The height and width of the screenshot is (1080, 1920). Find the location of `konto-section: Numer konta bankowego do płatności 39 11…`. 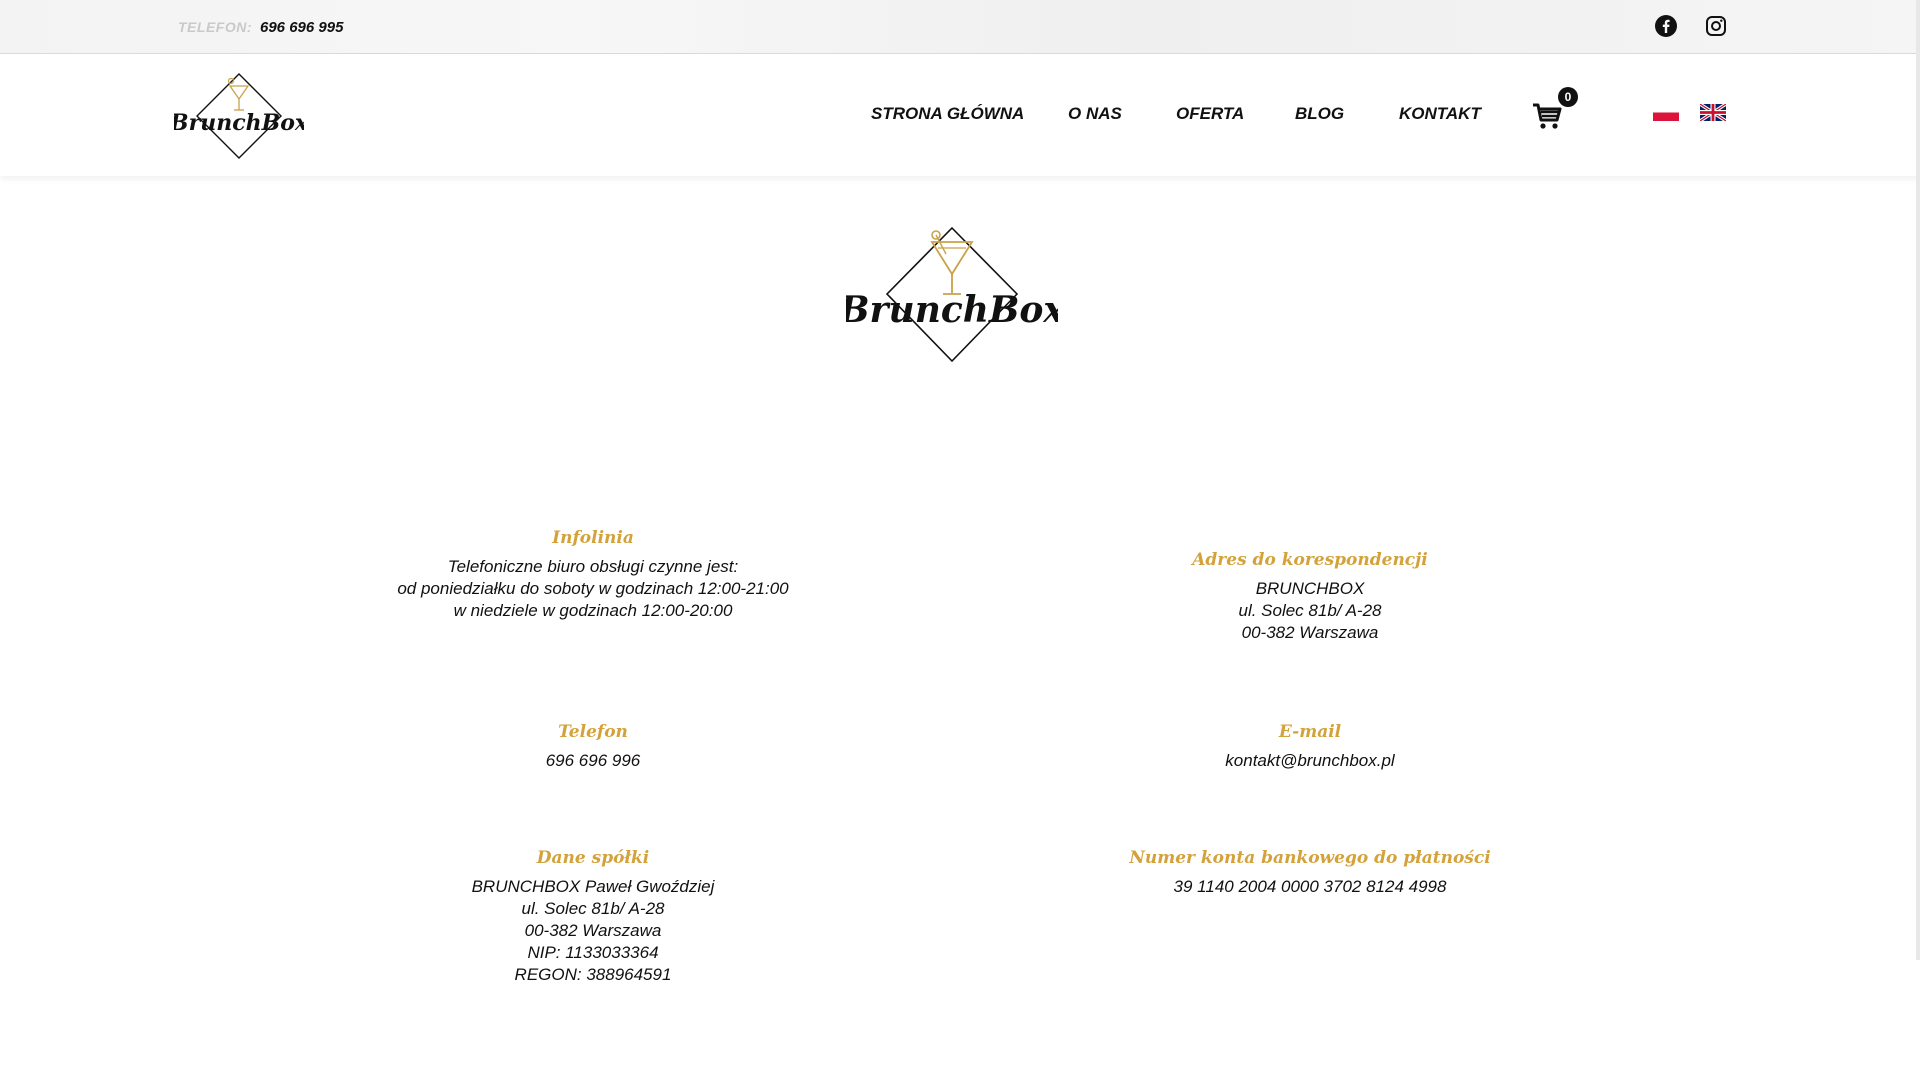

konto-section: Numer konta bankowego do płatności 39 11… is located at coordinates (1310, 873).